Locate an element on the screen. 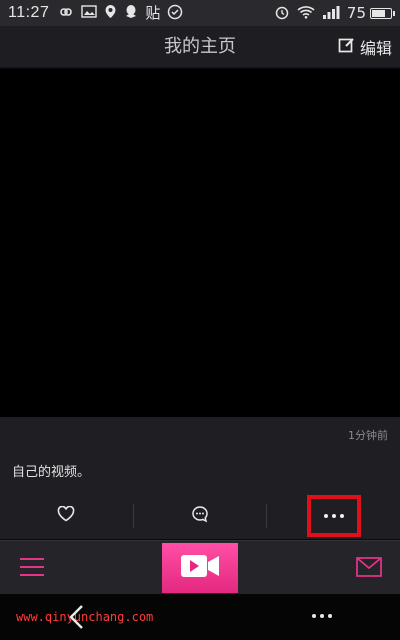 This screenshot has height=640, width=400. edit-icon is located at coordinates (346, 47).